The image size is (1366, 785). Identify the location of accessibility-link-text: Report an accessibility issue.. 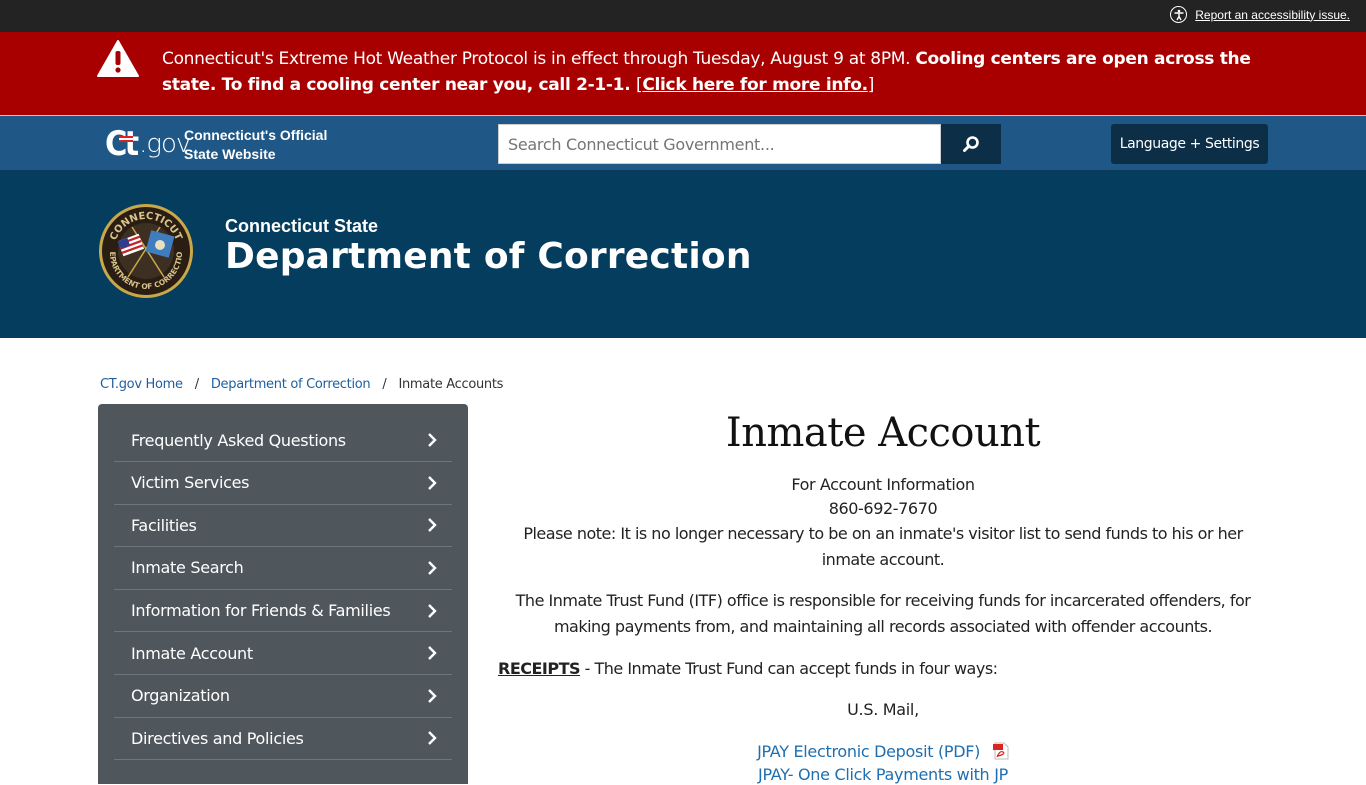
(1272, 15).